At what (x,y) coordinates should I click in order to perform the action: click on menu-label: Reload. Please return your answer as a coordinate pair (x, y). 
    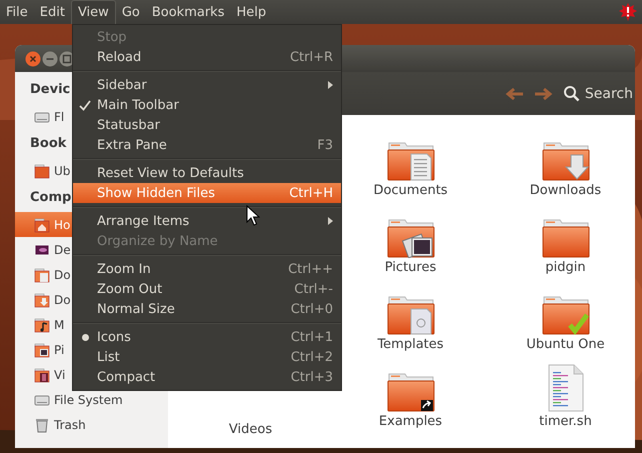
    Looking at the image, I should click on (119, 57).